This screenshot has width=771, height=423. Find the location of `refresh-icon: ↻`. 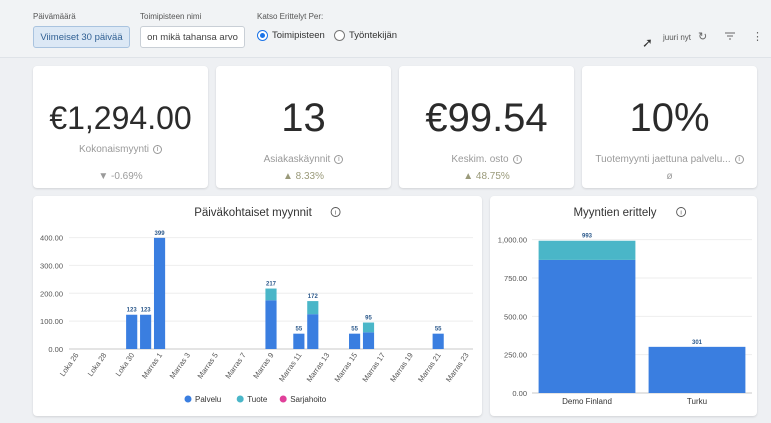

refresh-icon: ↻ is located at coordinates (702, 36).